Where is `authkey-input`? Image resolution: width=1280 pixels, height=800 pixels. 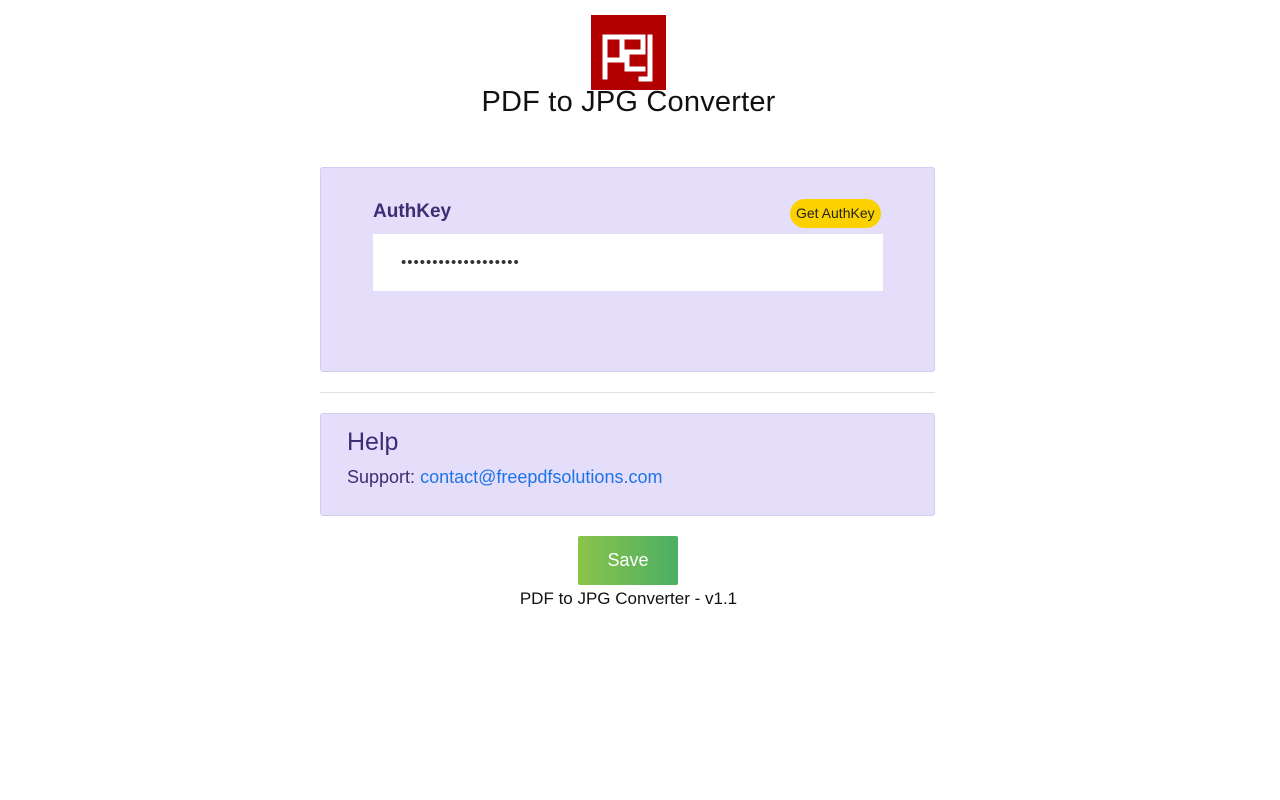 authkey-input is located at coordinates (628, 262).